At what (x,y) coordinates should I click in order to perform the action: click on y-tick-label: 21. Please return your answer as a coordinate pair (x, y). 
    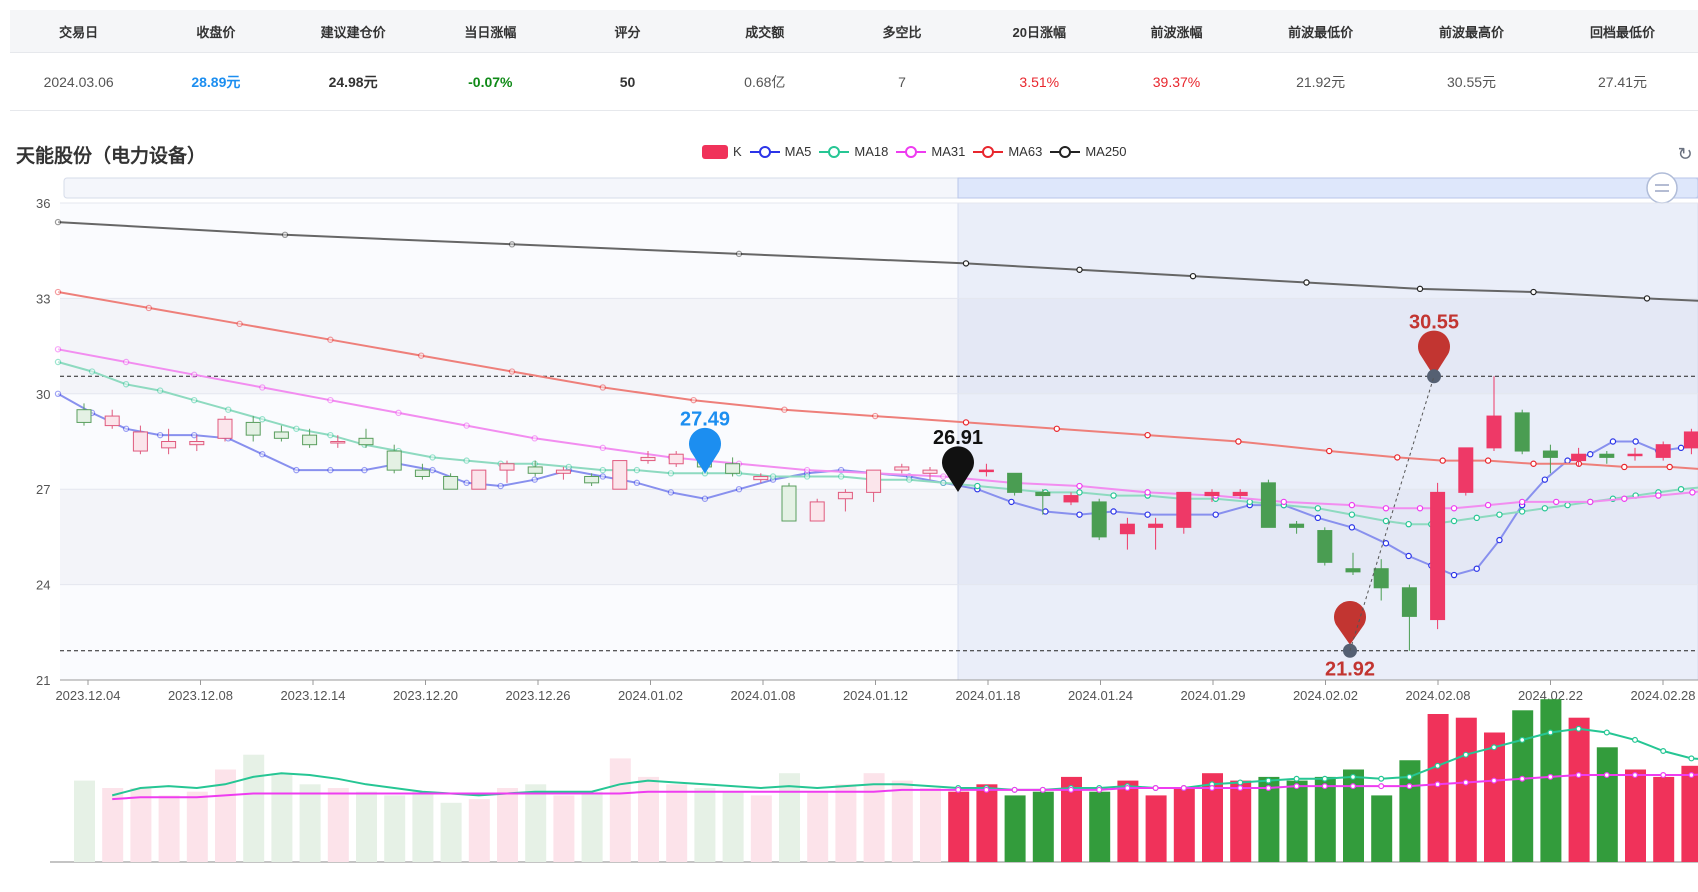
    Looking at the image, I should click on (43, 680).